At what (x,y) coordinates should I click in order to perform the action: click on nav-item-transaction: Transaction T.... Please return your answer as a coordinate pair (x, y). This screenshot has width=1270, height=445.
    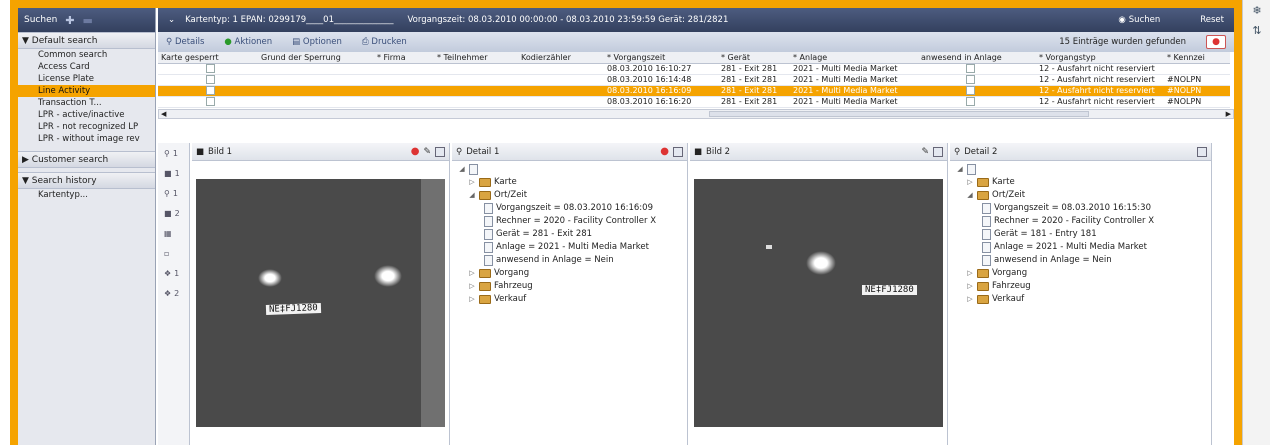
    Looking at the image, I should click on (86, 103).